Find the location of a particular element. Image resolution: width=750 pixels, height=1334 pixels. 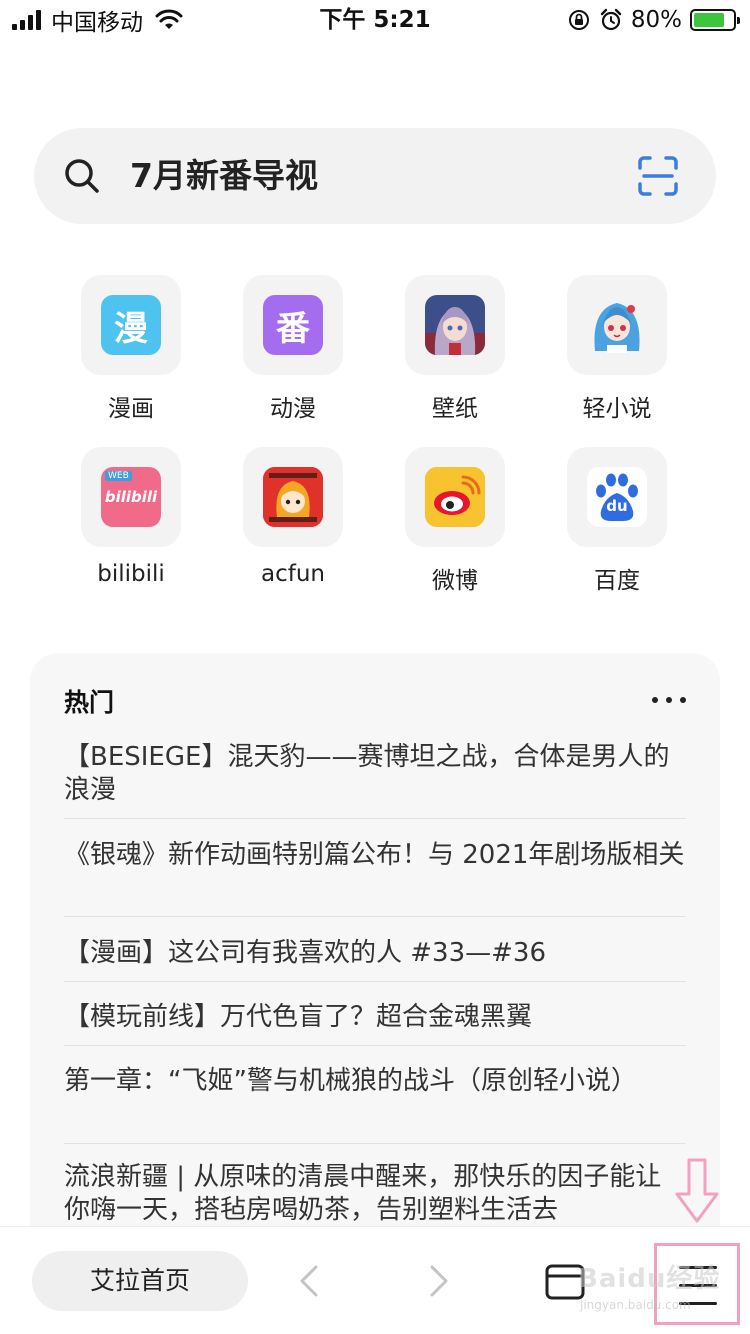

shortcut-weibo: 微博 is located at coordinates (455, 522).